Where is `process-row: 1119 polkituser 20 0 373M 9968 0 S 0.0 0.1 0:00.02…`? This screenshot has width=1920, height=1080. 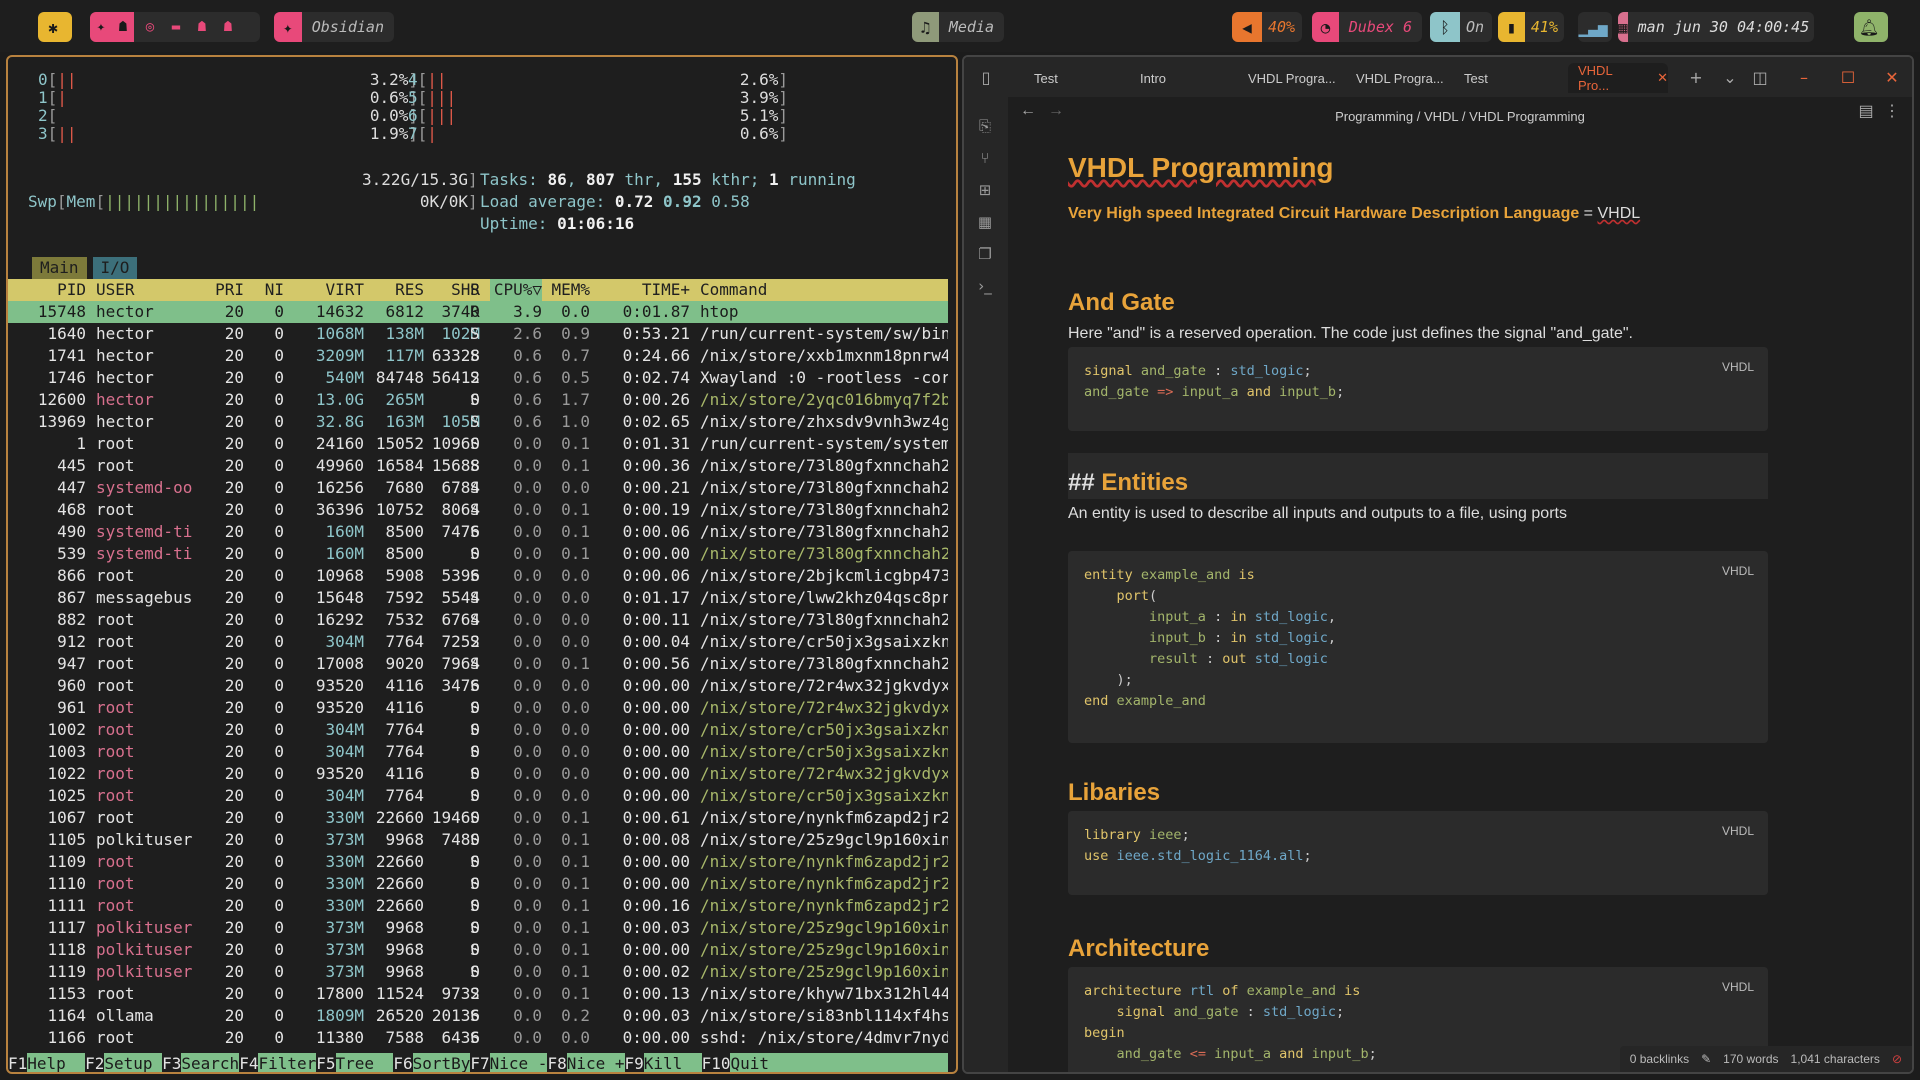 process-row: 1119 polkituser 20 0 373M 9968 0 S 0.0 0.1 0:00.02… is located at coordinates (478, 972).